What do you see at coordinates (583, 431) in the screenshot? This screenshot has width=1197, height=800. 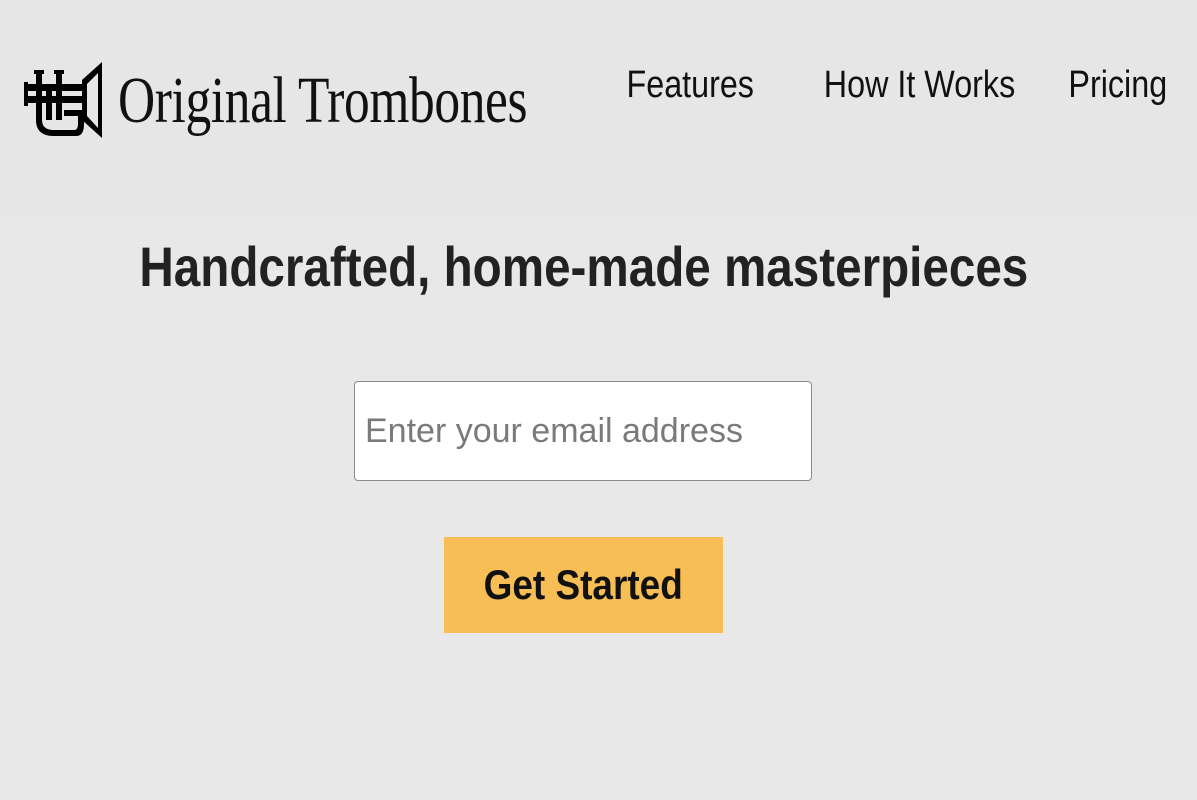 I see `email-input` at bounding box center [583, 431].